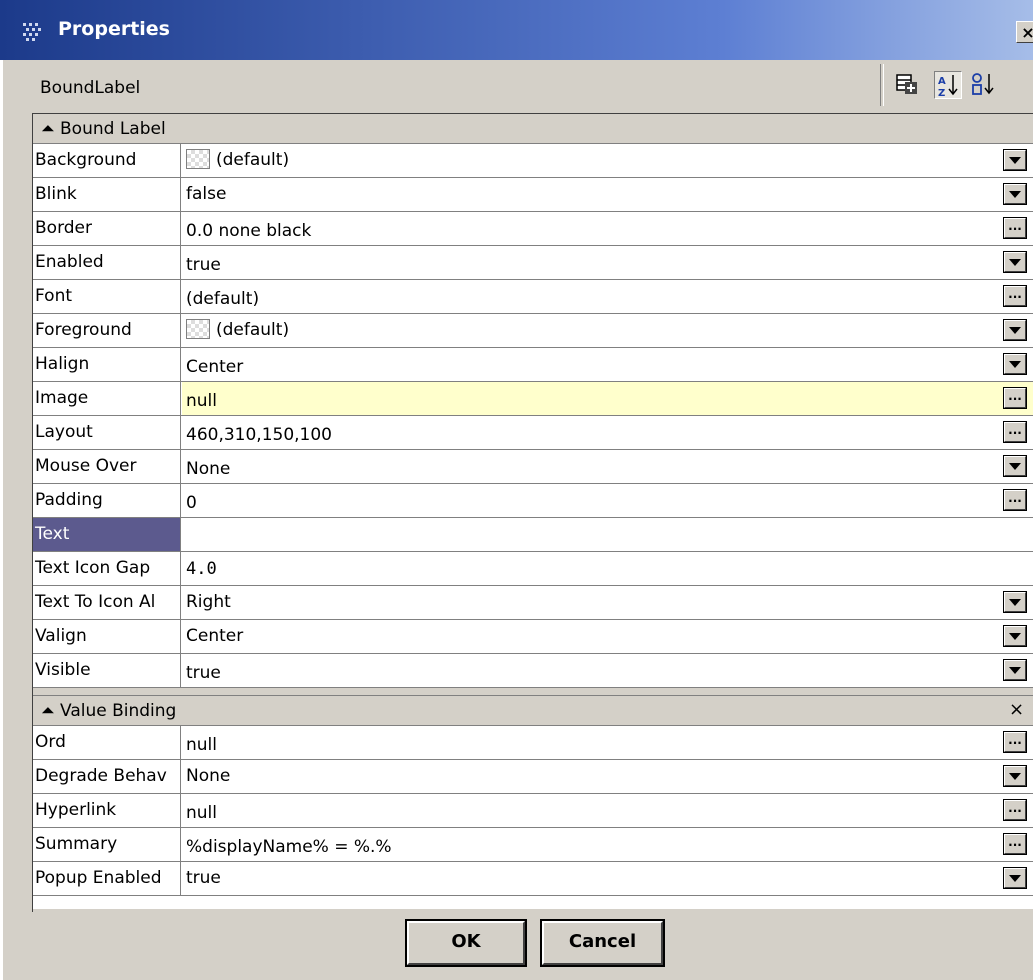  Describe the element at coordinates (592, 500) in the screenshot. I see `property-value: 0` at that location.